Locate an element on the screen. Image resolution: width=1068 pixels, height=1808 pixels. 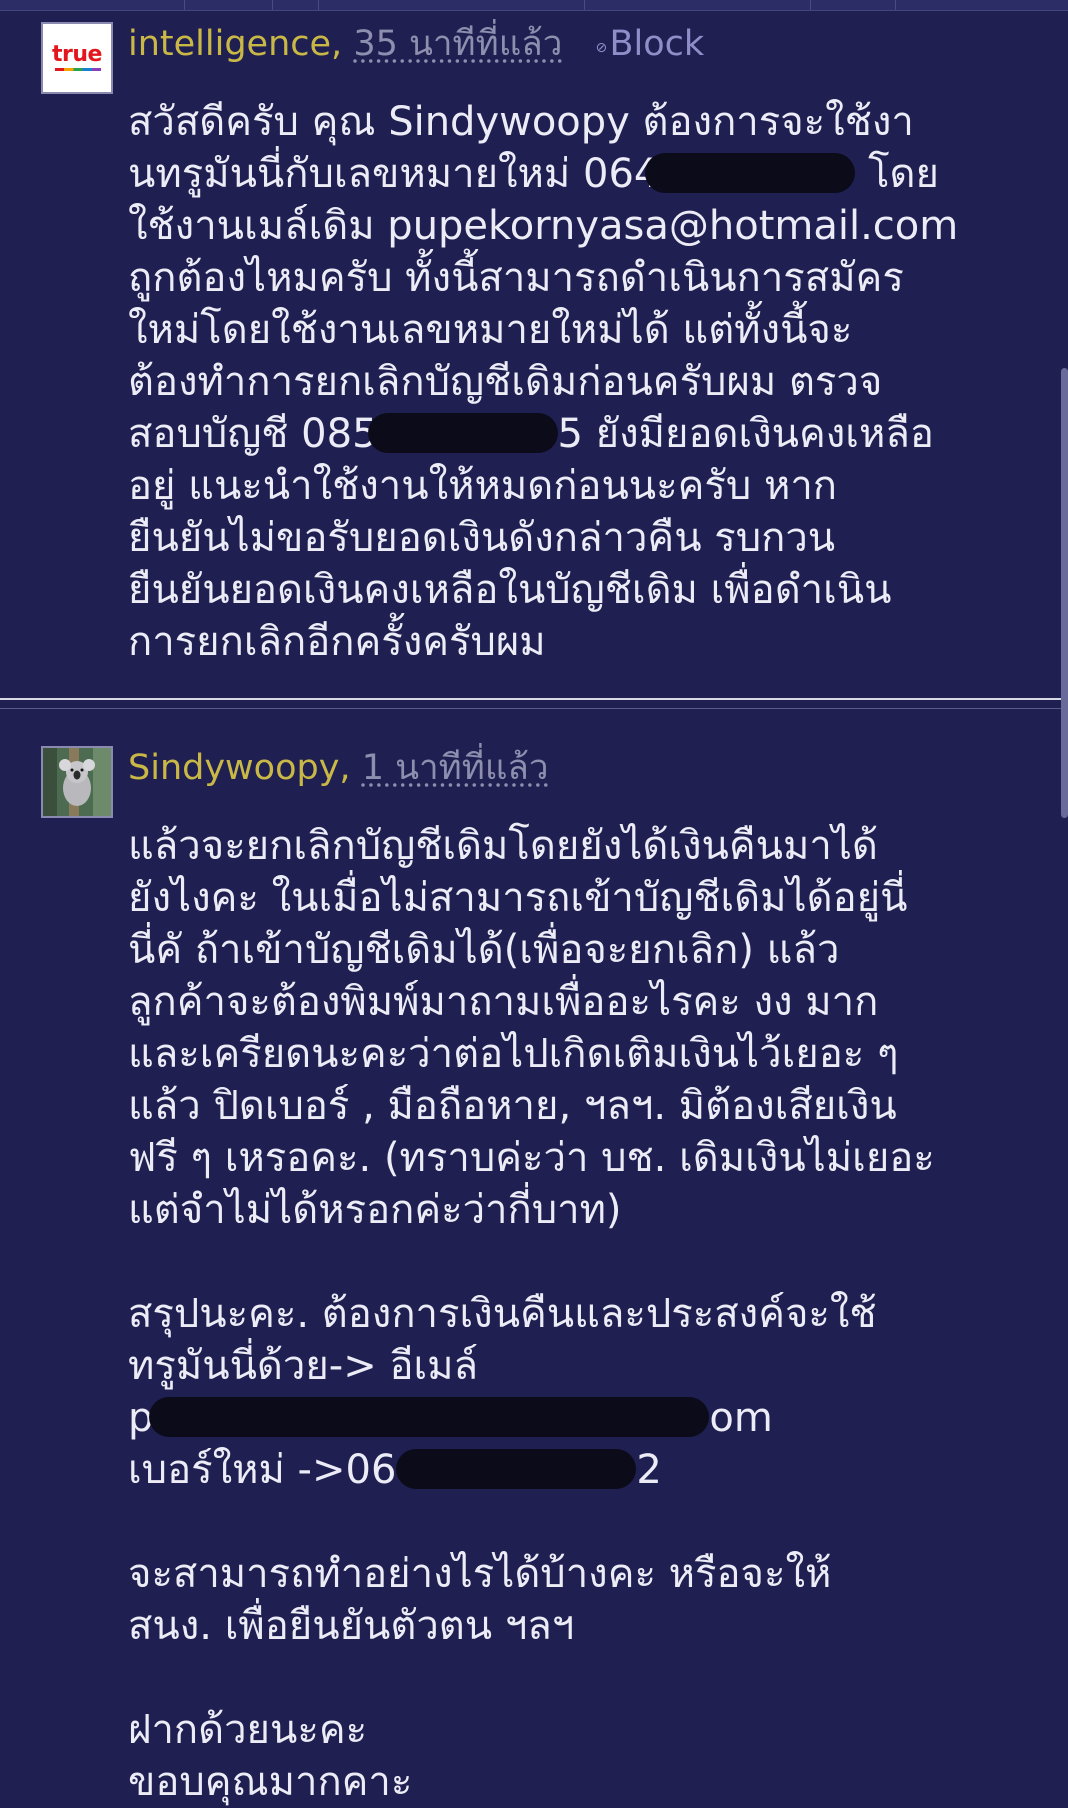
comment-line: ยืนยันไม่ขอรับยอดเงินดังกล่าวคืน รบกวน is located at coordinates (578, 538).